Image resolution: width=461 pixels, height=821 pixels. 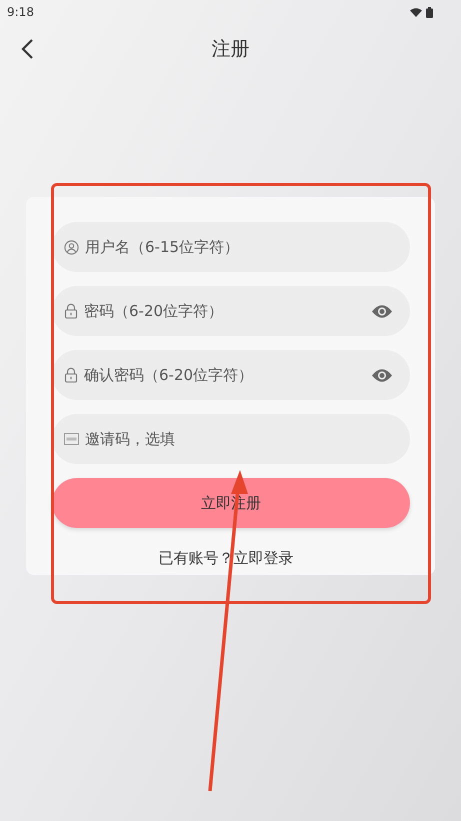 What do you see at coordinates (239, 247) in the screenshot?
I see `input-field: 用户名（6-15位字符）` at bounding box center [239, 247].